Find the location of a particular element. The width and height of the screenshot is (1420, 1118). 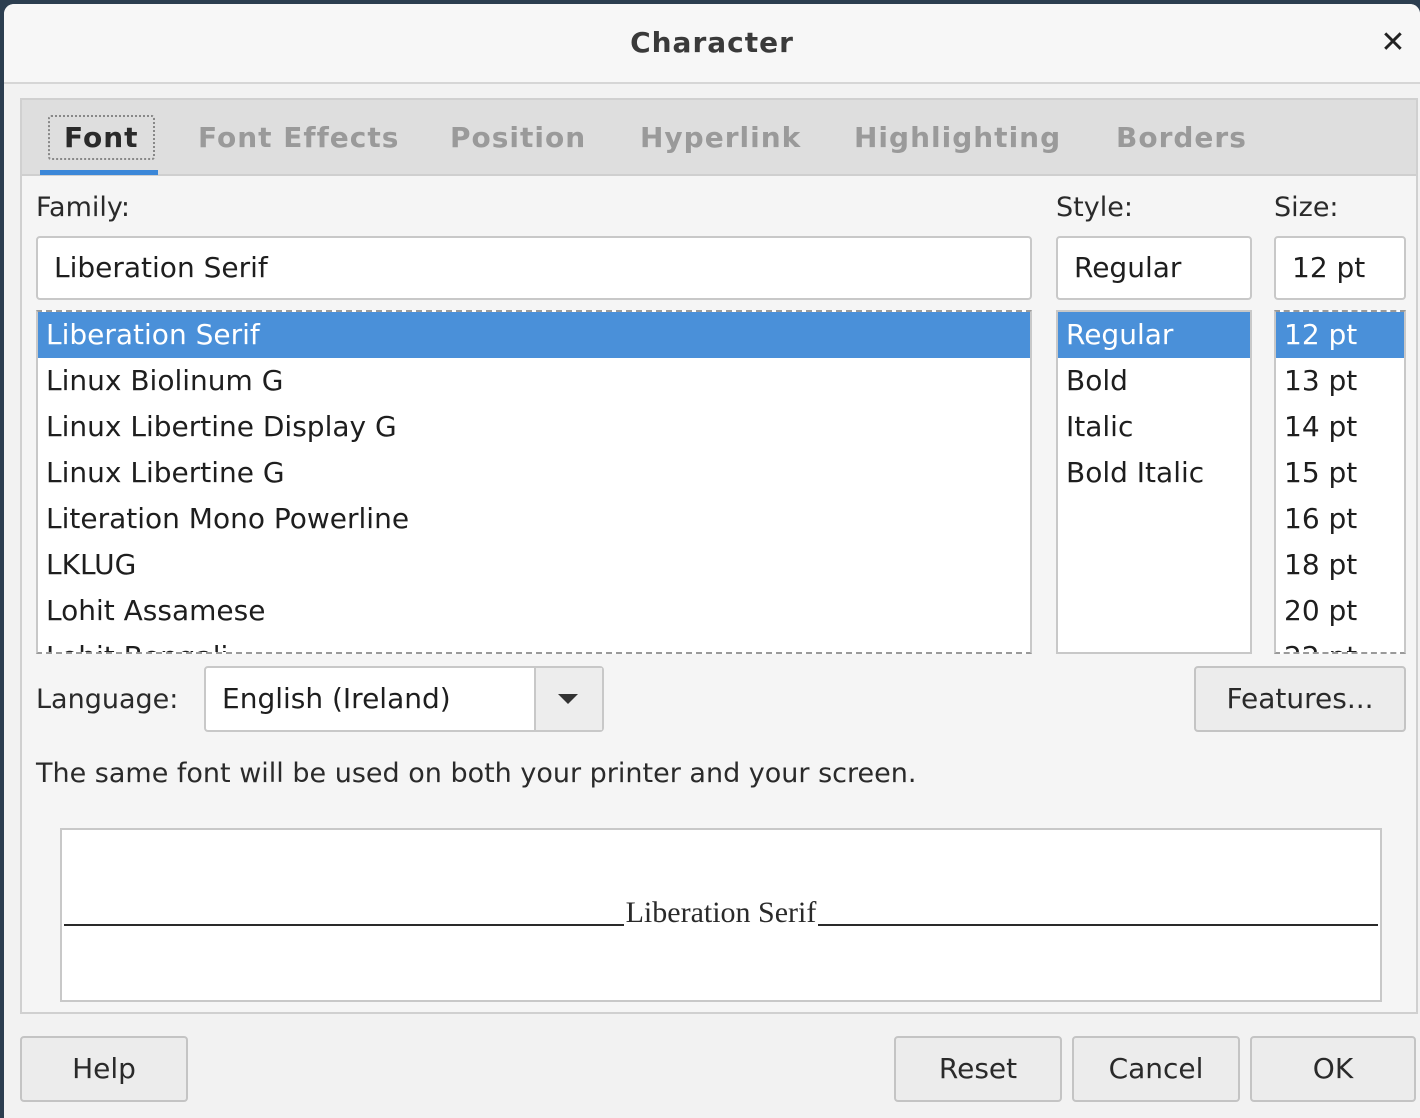

language-label: Language: is located at coordinates (107, 699).